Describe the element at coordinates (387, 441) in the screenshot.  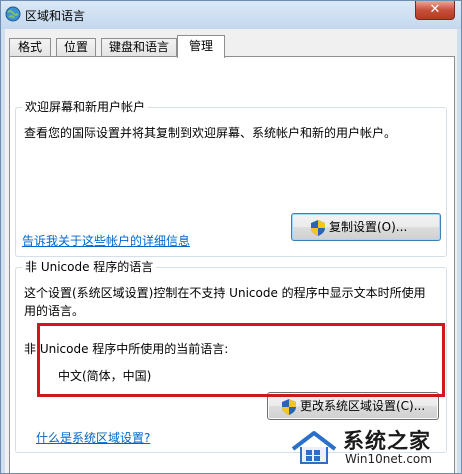
I see `watermark-title: 系统之家` at that location.